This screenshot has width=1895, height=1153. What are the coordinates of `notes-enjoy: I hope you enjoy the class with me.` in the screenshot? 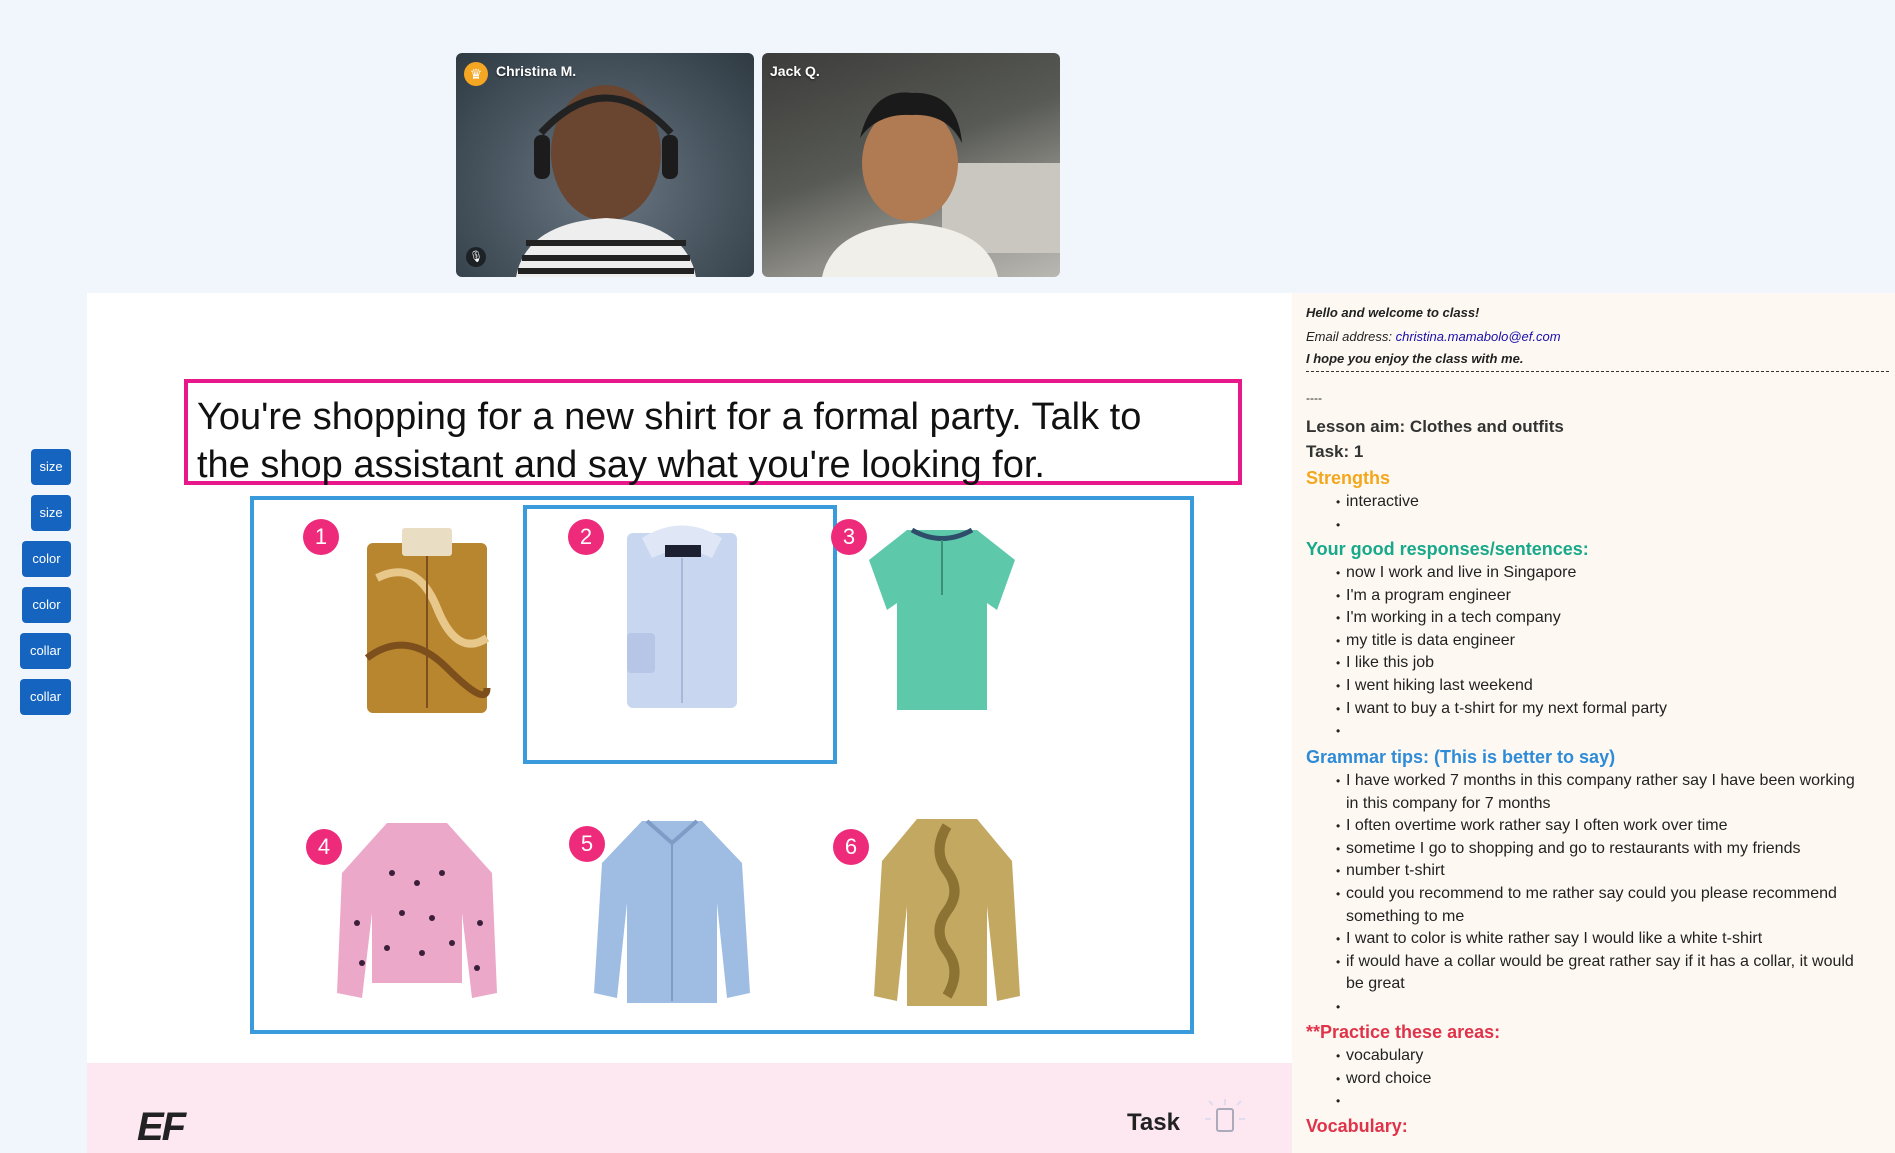 It's located at (1415, 358).